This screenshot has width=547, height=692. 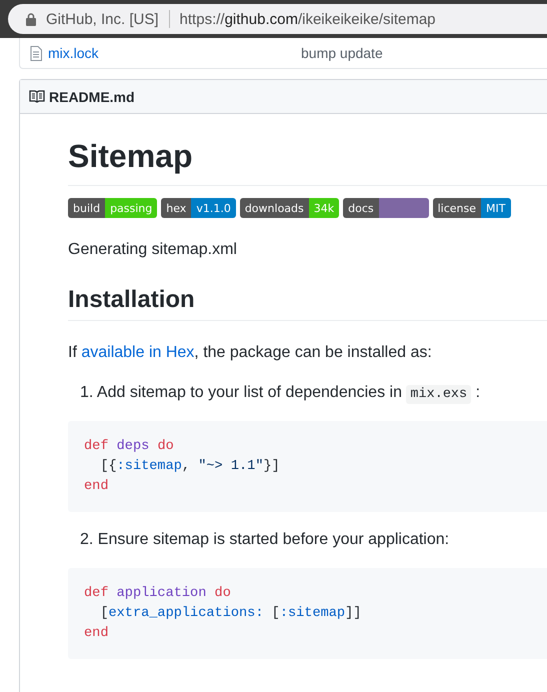 I want to click on readme-title: Sitemap, so click(x=307, y=162).